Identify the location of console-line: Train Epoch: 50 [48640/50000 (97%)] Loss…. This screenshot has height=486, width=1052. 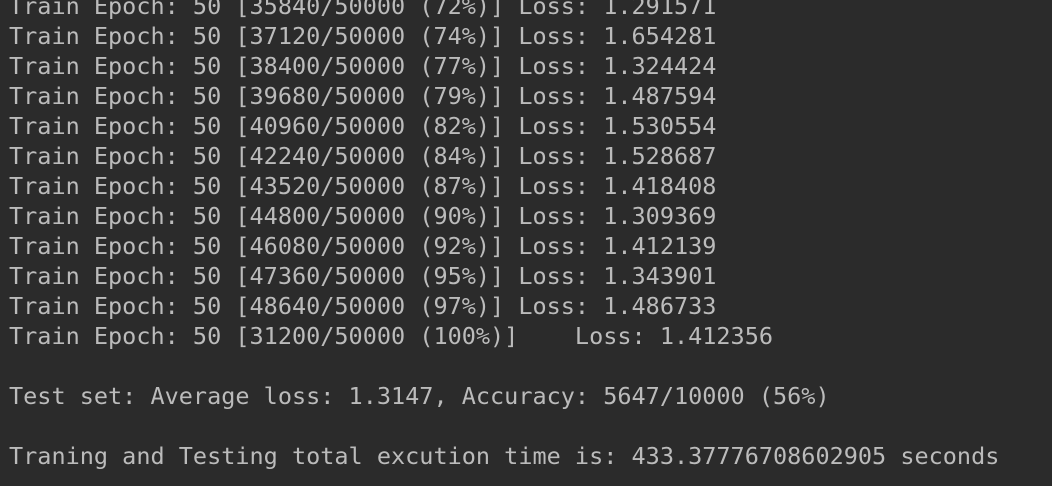
(363, 306).